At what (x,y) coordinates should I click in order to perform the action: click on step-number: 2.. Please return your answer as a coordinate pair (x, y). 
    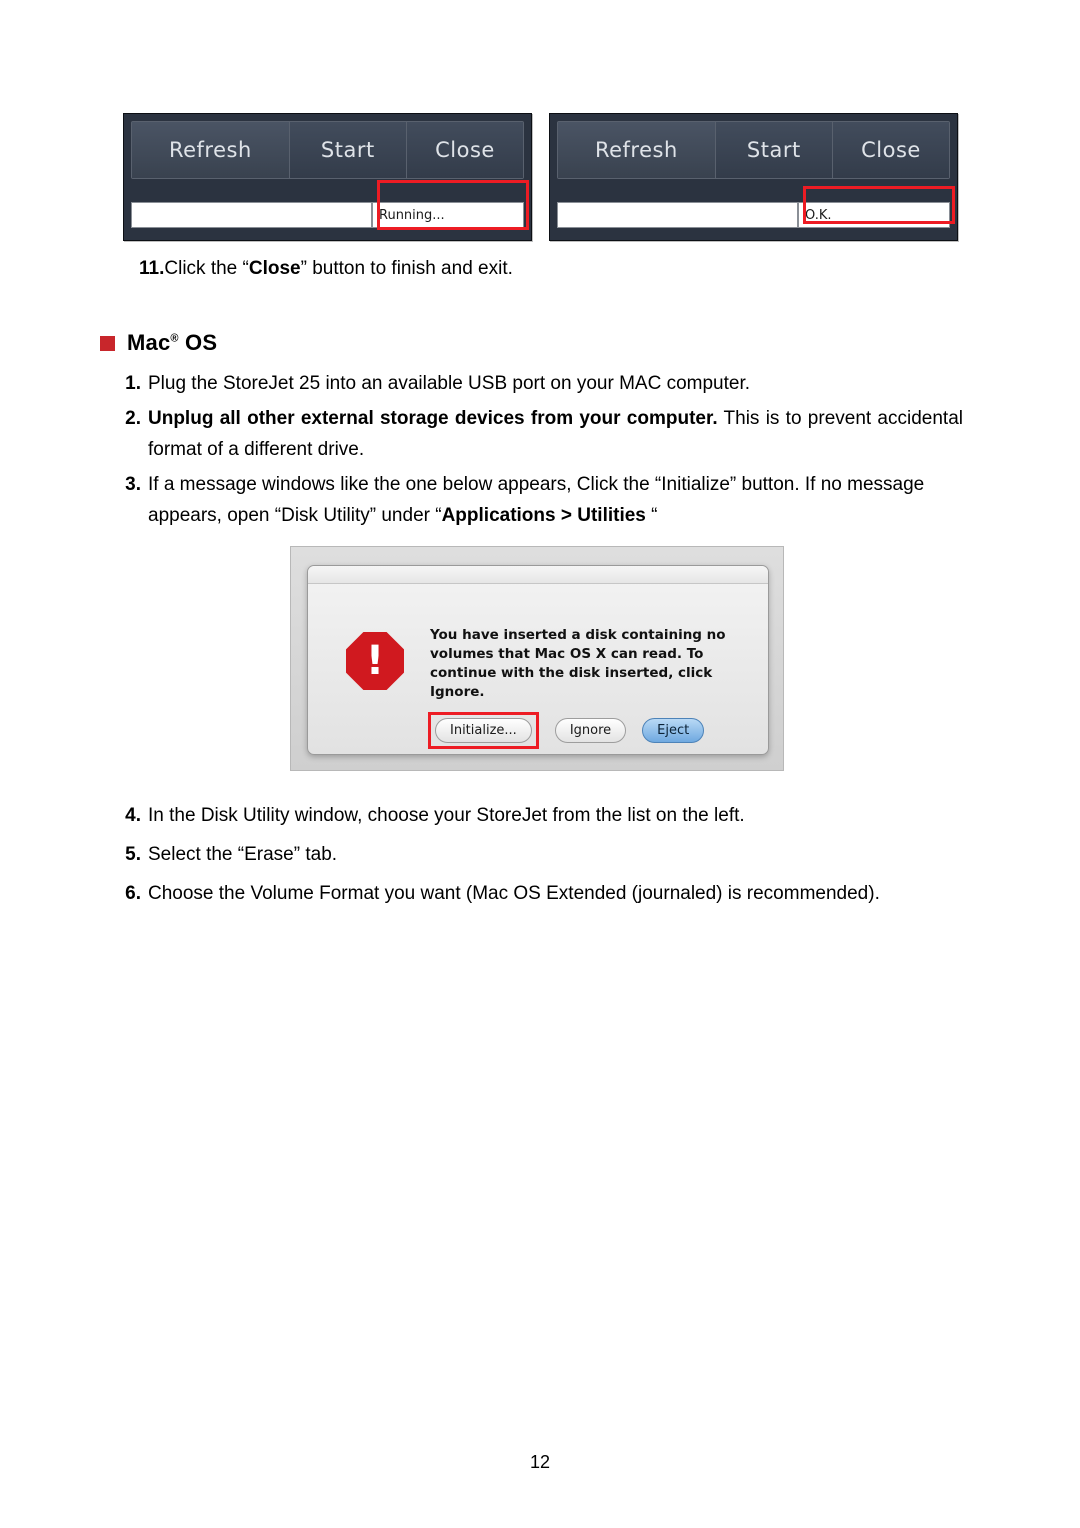
    Looking at the image, I should click on (133, 418).